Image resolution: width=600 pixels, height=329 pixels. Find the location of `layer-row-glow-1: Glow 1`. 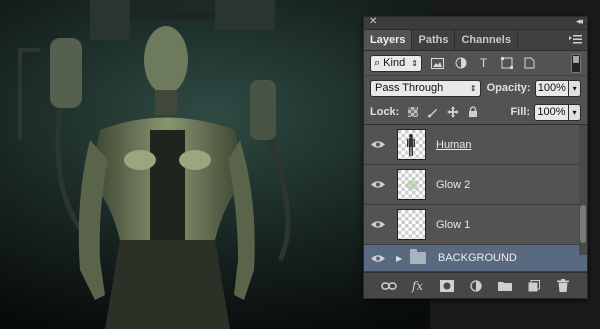

layer-row-glow-1: Glow 1 is located at coordinates (475, 225).